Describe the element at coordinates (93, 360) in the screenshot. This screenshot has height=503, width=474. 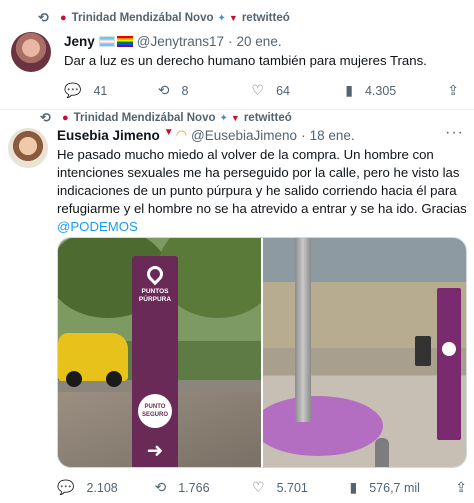
I see `taxi` at that location.